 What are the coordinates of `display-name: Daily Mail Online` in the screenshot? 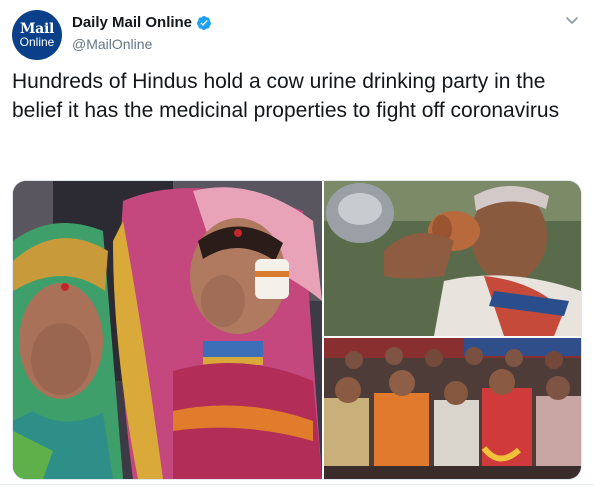 It's located at (132, 23).